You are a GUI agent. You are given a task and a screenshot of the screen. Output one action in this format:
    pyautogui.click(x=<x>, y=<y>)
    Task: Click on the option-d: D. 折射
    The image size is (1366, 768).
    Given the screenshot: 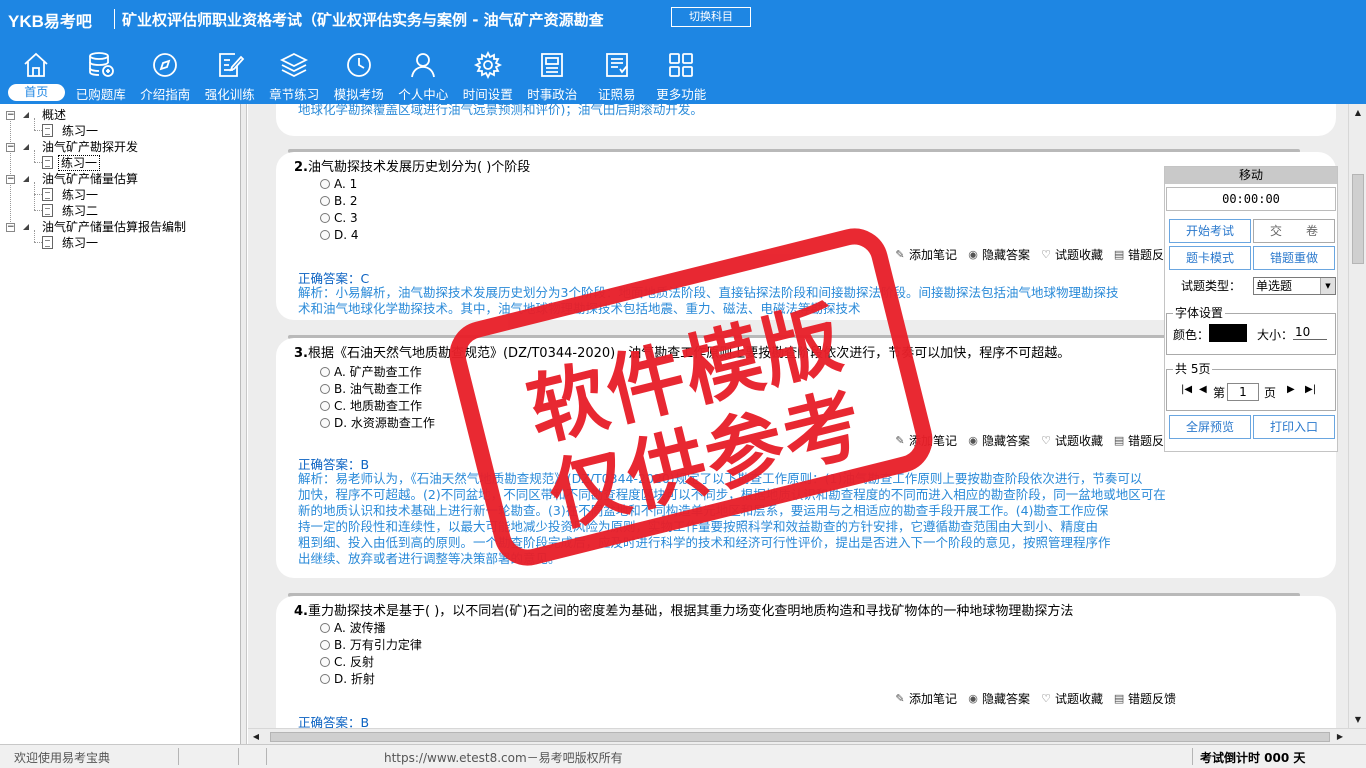 What is the action you would take?
    pyautogui.click(x=347, y=678)
    